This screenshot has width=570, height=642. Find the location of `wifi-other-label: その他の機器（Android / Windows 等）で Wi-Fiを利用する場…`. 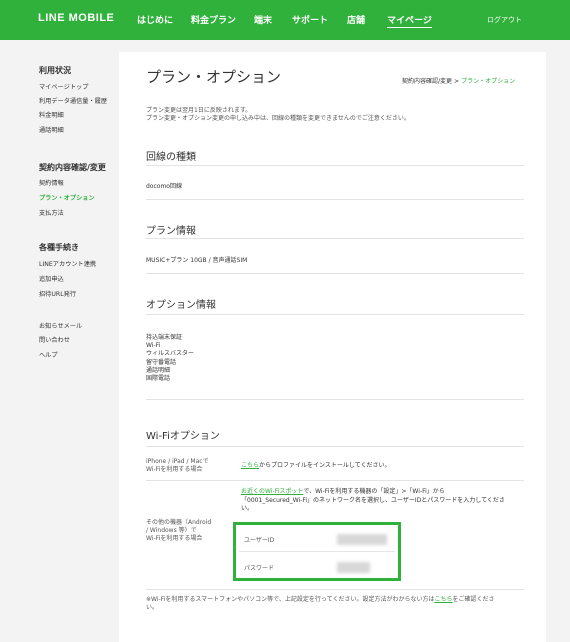

wifi-other-label: その他の機器（Android / Windows 等）で Wi-Fiを利用する場… is located at coordinates (178, 531).